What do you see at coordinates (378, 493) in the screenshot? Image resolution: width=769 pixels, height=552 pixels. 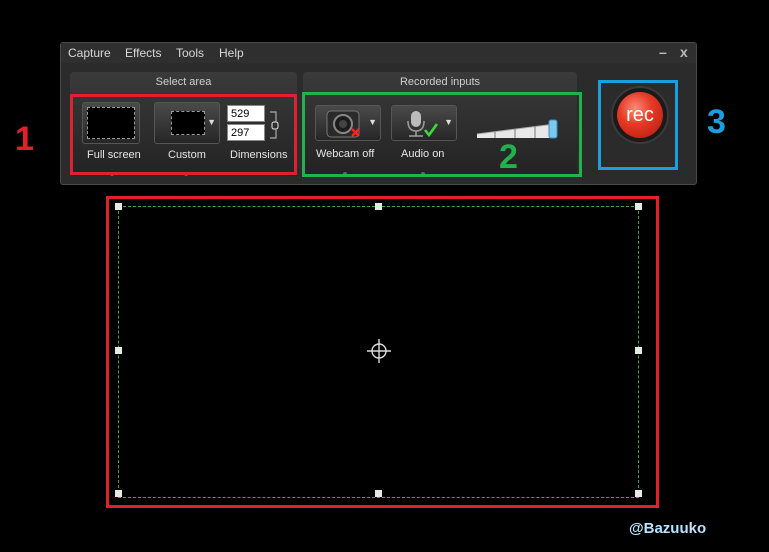 I see `resize-handle-bottom` at bounding box center [378, 493].